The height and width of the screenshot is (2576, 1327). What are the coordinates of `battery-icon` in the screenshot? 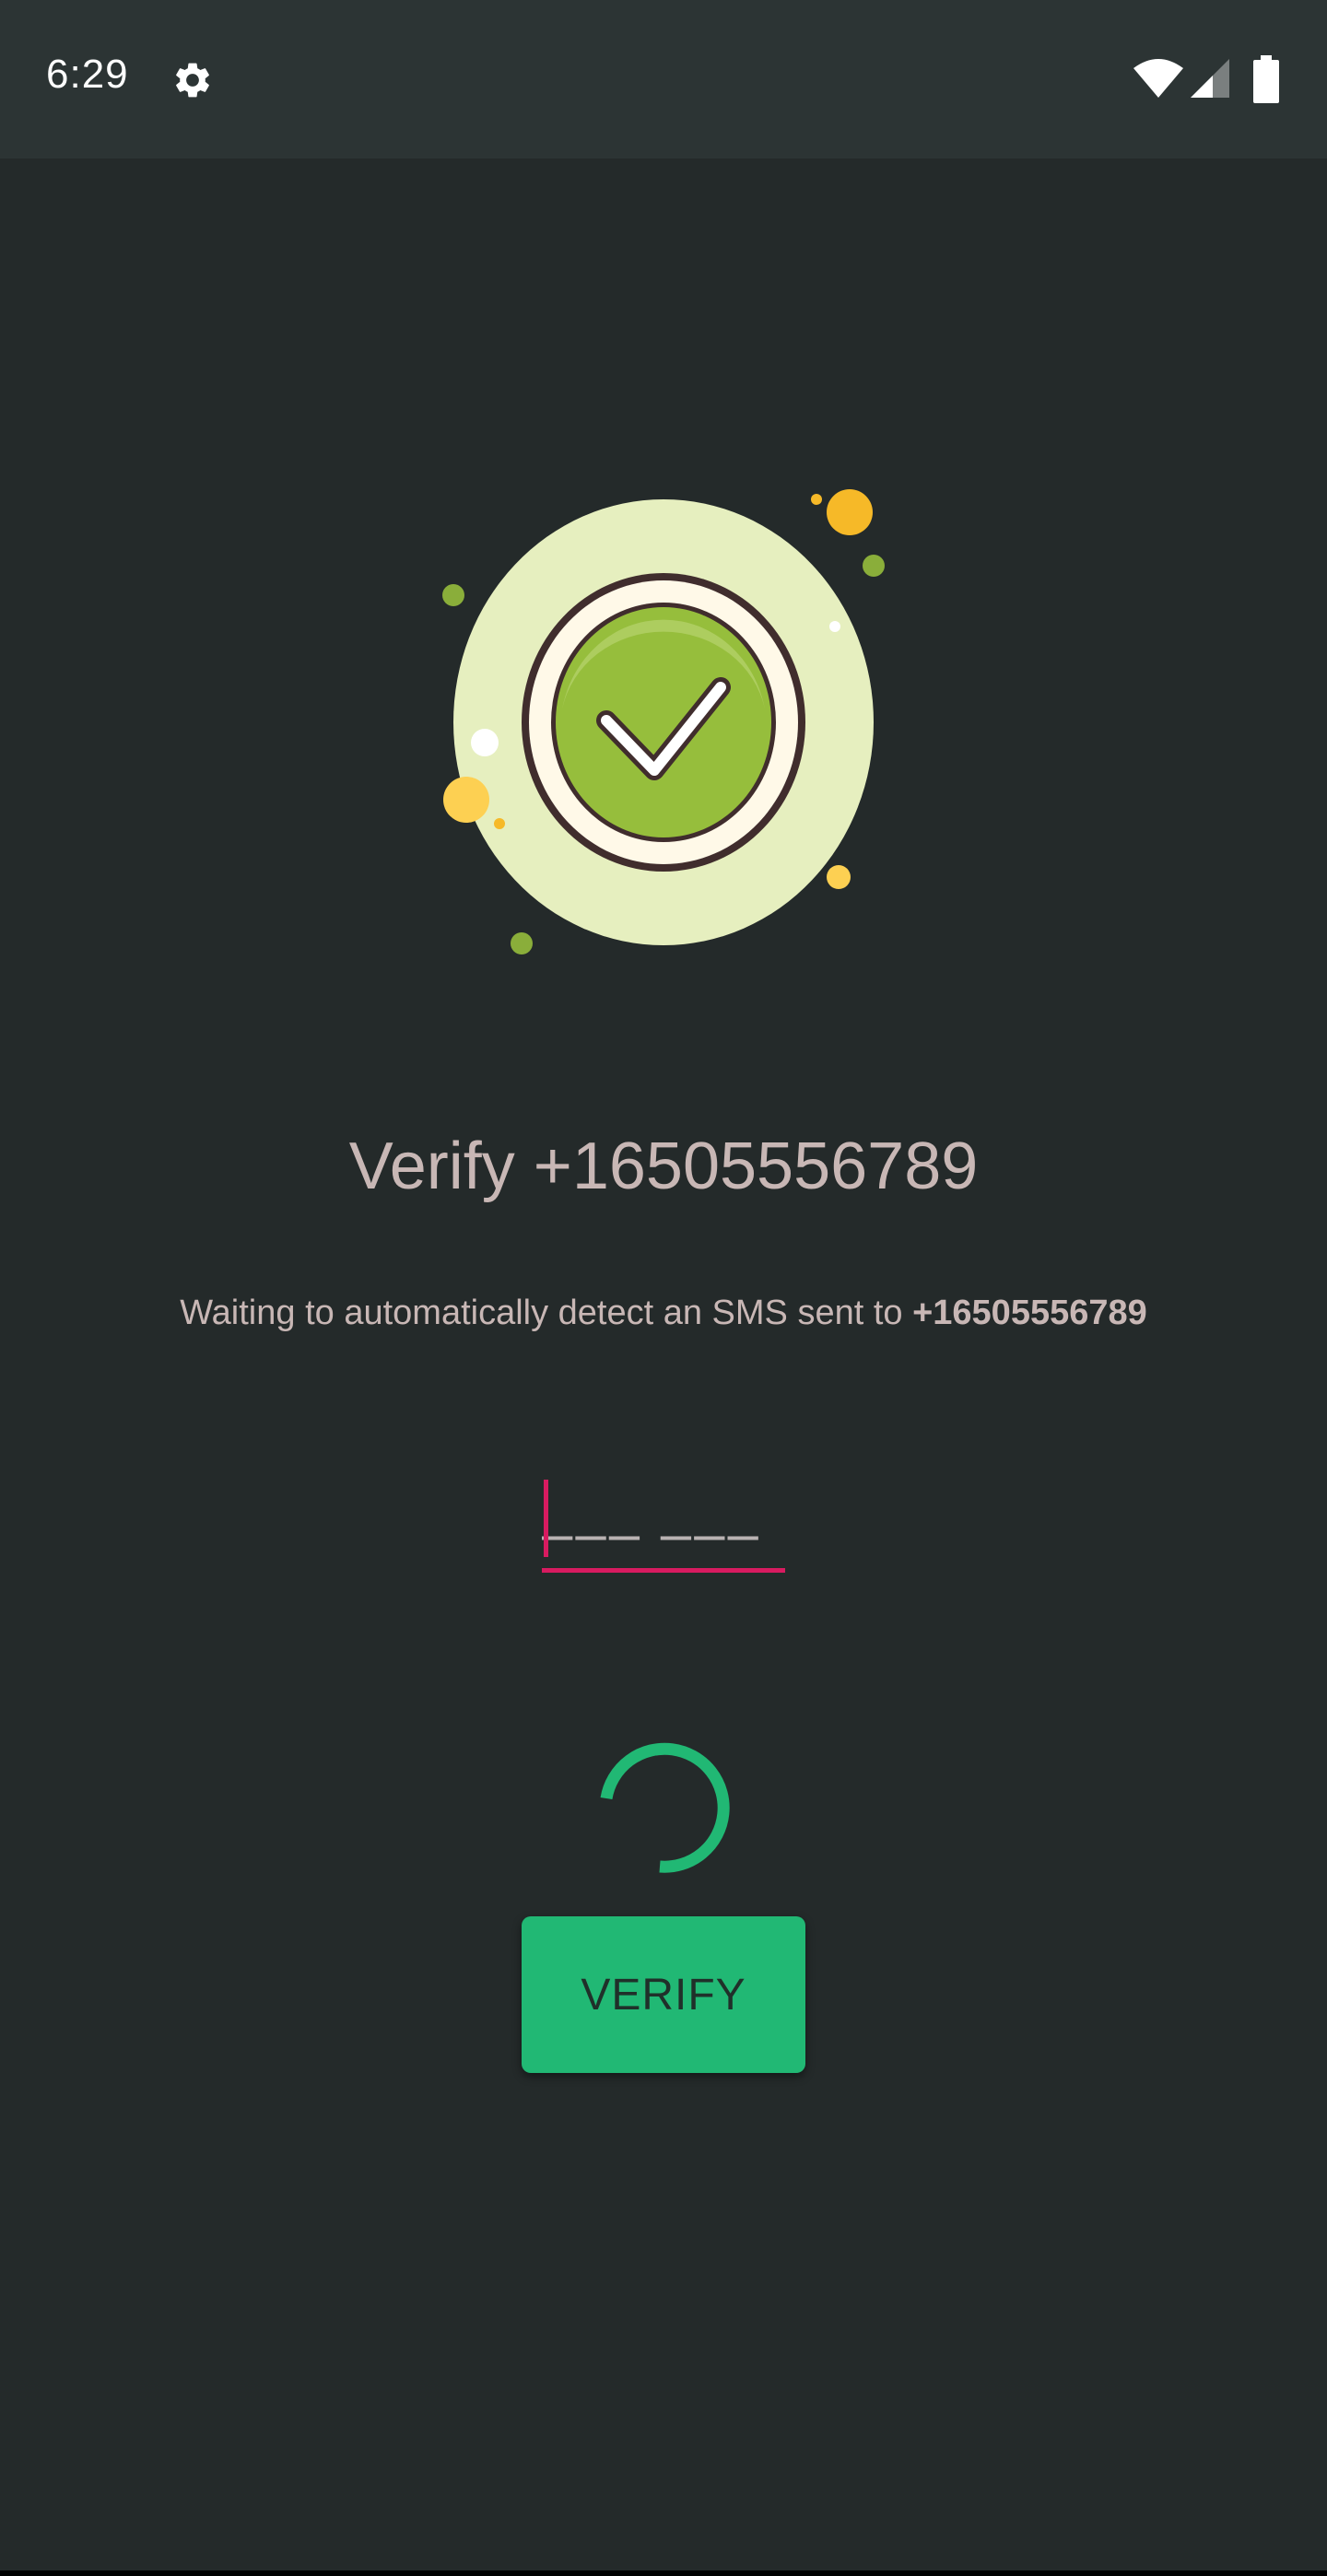 It's located at (1266, 79).